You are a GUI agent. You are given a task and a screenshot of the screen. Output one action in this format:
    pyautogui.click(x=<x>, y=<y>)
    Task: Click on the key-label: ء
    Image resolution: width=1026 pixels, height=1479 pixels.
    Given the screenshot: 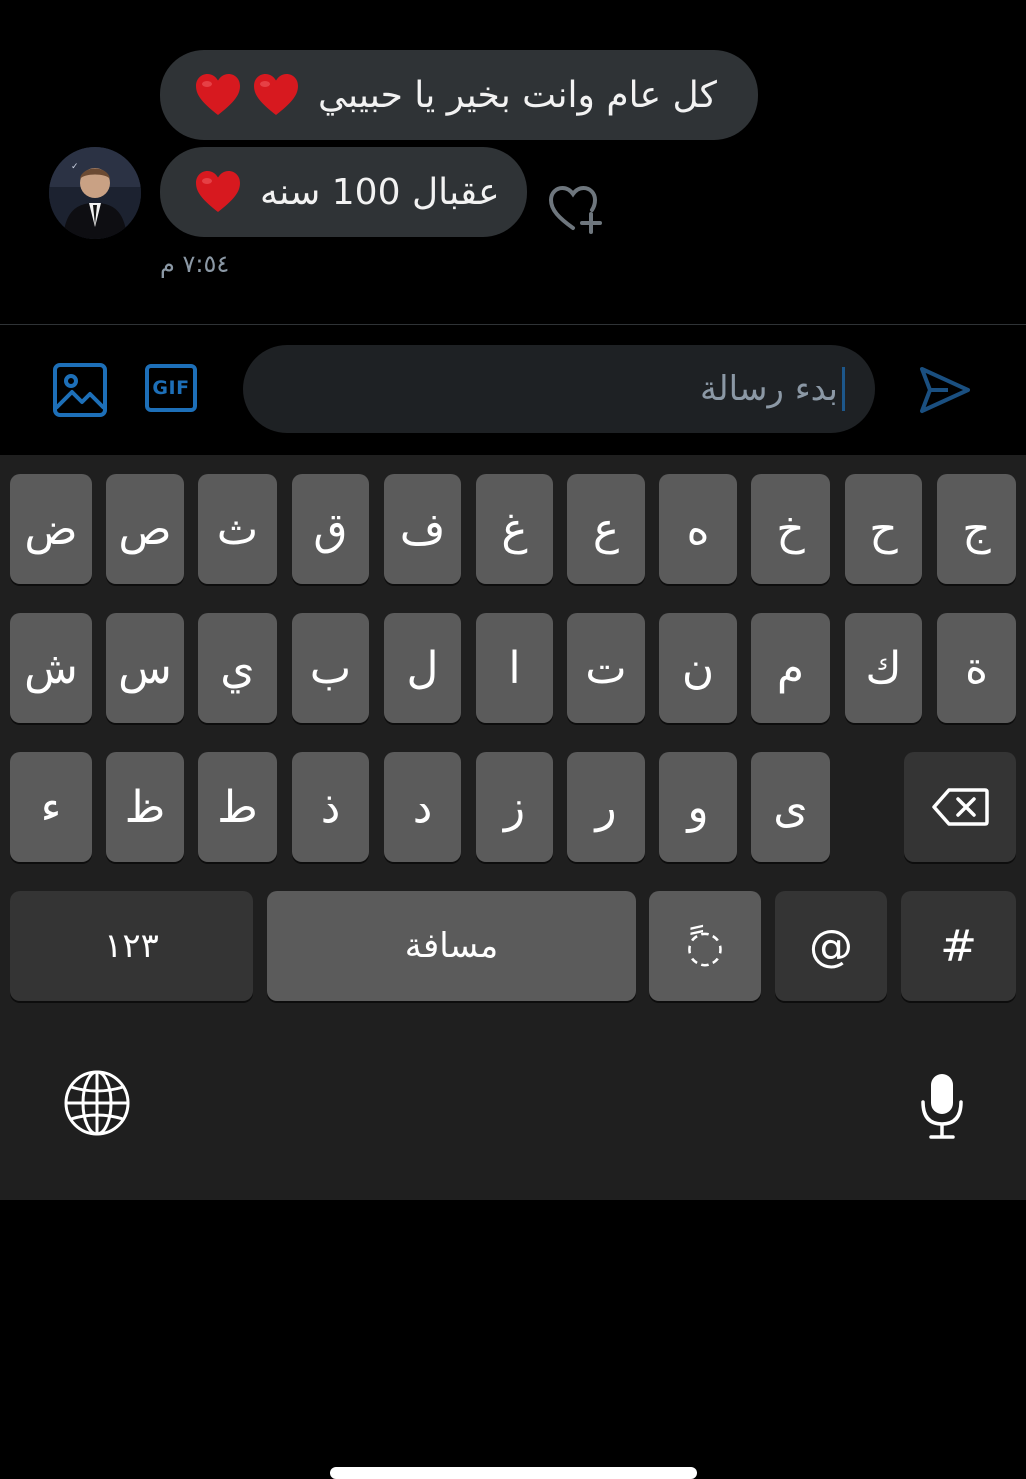 What is the action you would take?
    pyautogui.click(x=51, y=807)
    